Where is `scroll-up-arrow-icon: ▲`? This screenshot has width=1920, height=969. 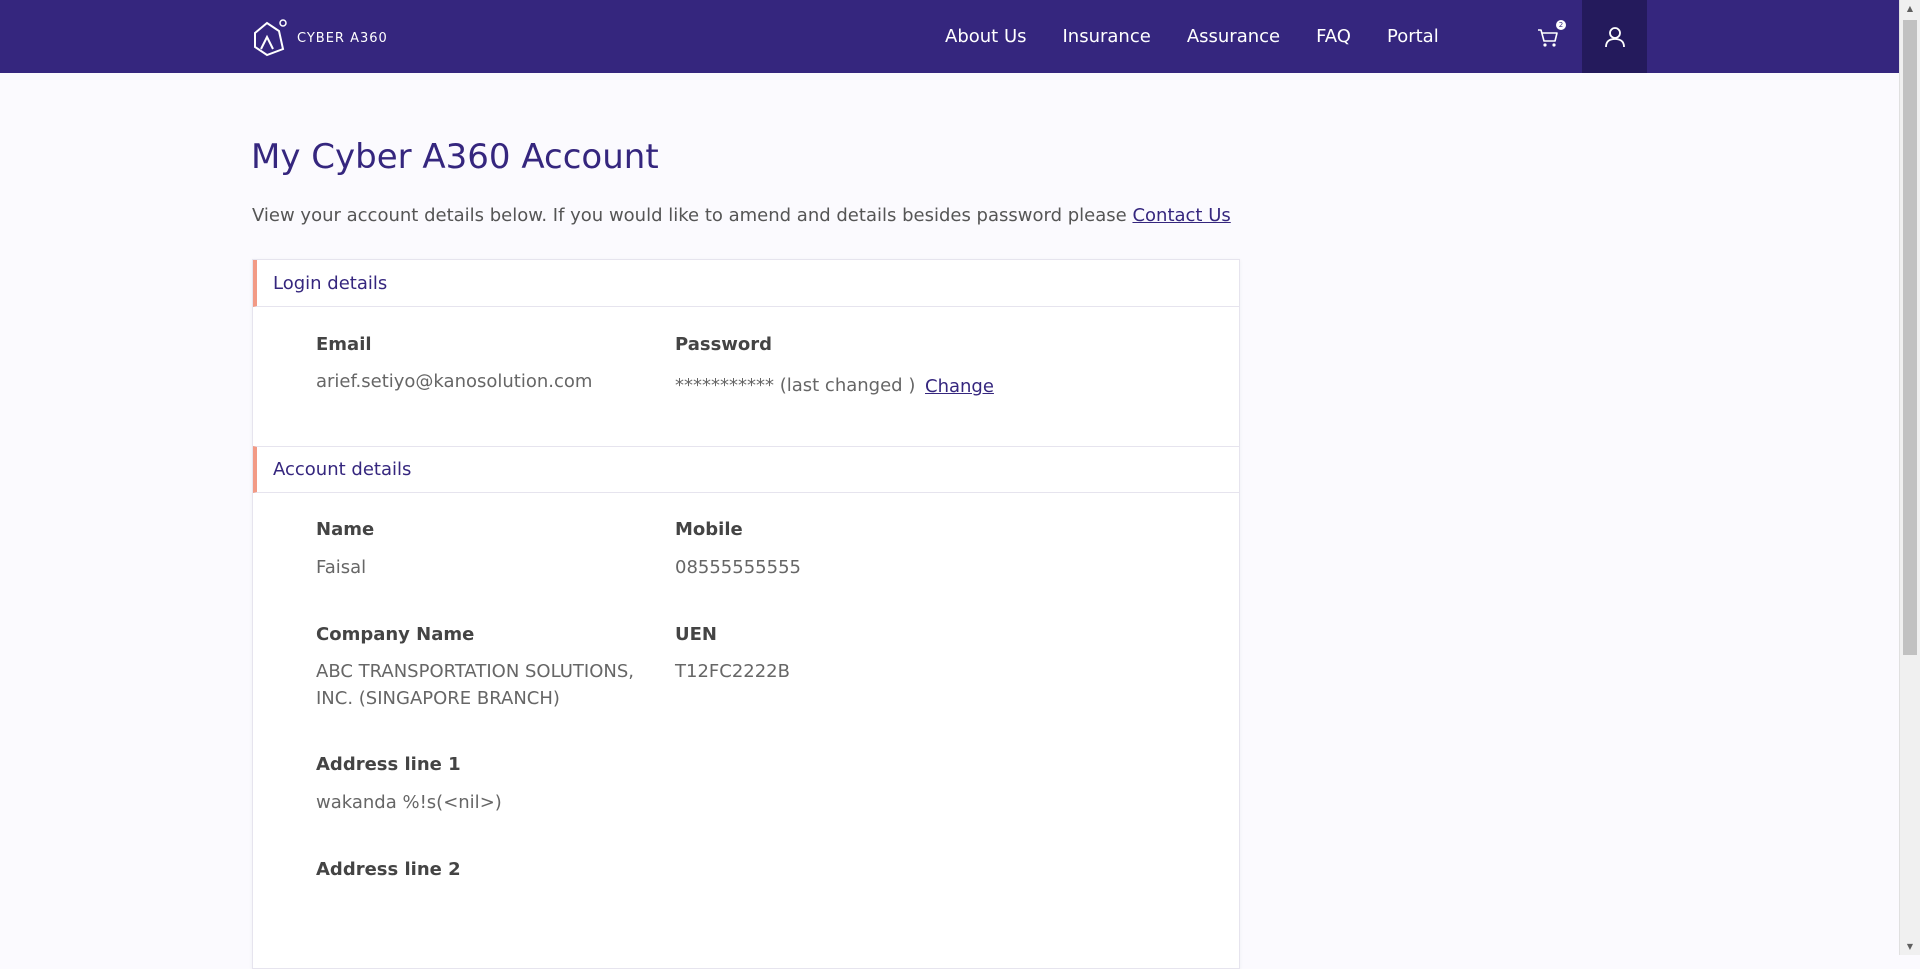
scroll-up-arrow-icon: ▲ is located at coordinates (1910, 8).